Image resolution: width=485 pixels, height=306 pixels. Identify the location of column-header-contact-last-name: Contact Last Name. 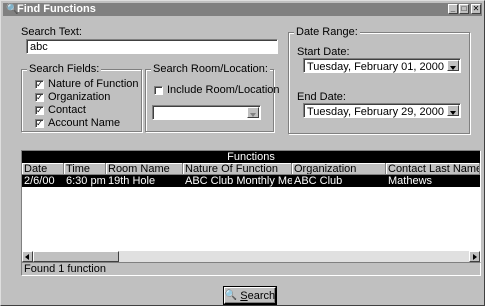
(433, 169).